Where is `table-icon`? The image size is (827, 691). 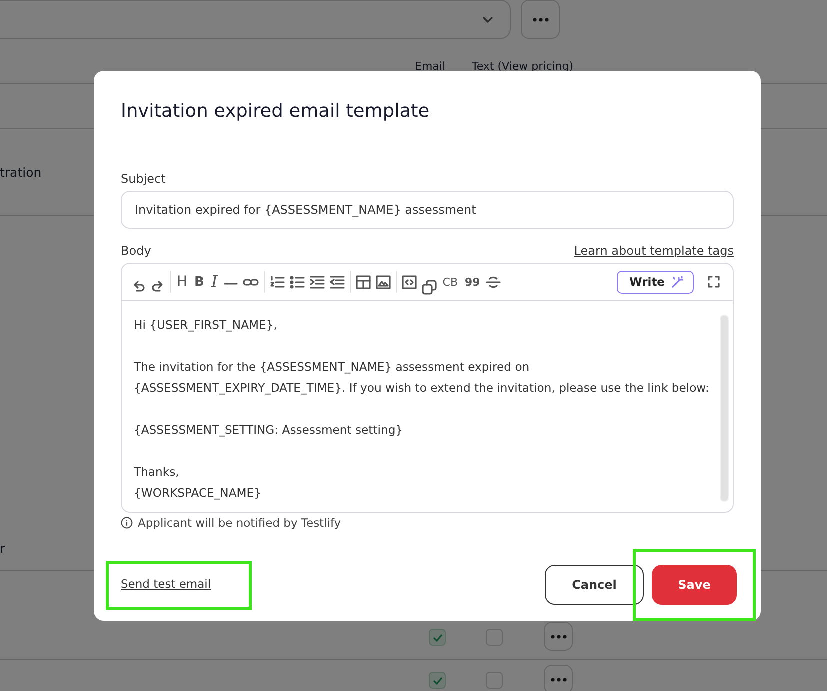
table-icon is located at coordinates (363, 282).